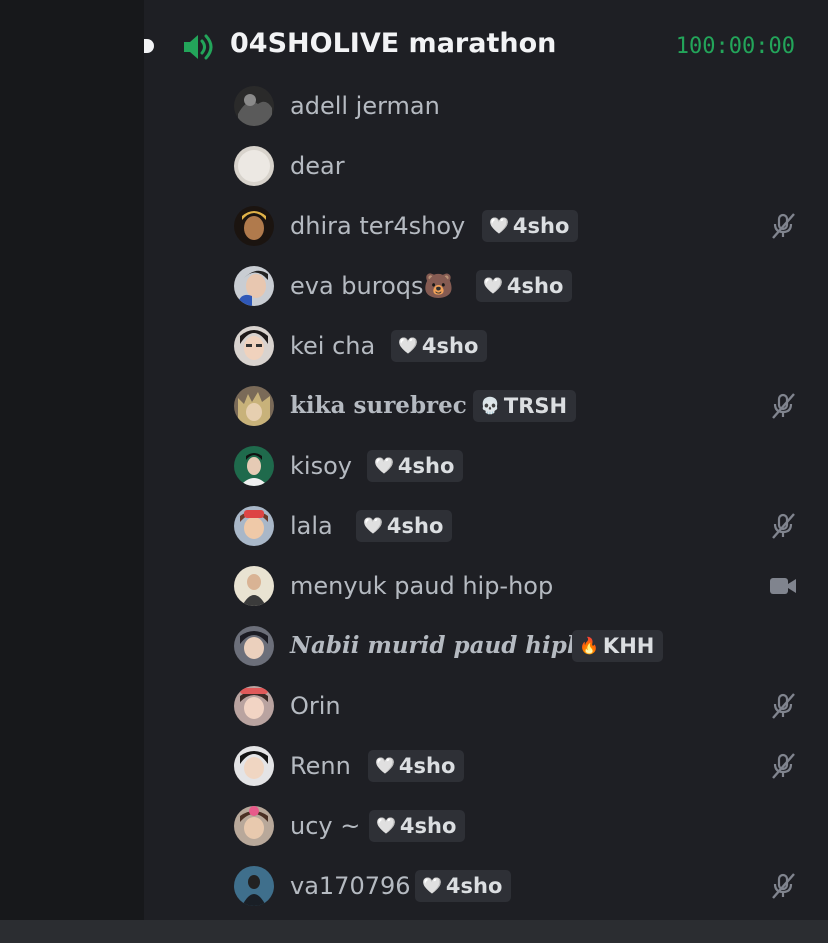 The width and height of the screenshot is (828, 943). Describe the element at coordinates (517, 106) in the screenshot. I see `voice-member-row: adell jerman` at that location.